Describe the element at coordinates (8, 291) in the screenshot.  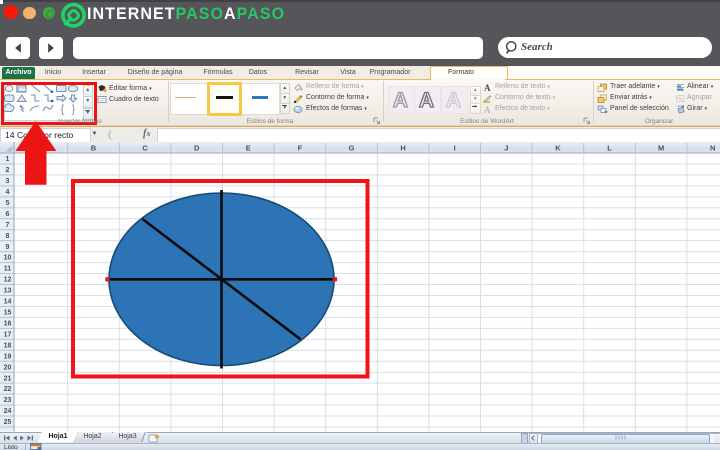
I see `svg-text: 13` at that location.